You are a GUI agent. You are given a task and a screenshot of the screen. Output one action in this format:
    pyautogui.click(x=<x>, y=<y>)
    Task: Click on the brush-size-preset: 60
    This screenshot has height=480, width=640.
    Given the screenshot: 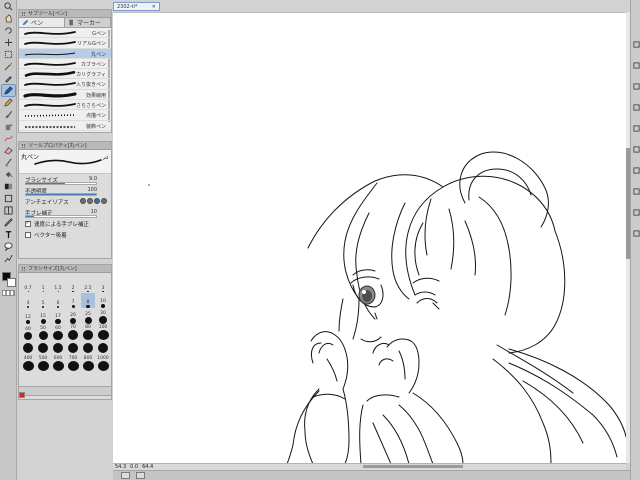 What is the action you would take?
    pyautogui.click(x=58, y=332)
    